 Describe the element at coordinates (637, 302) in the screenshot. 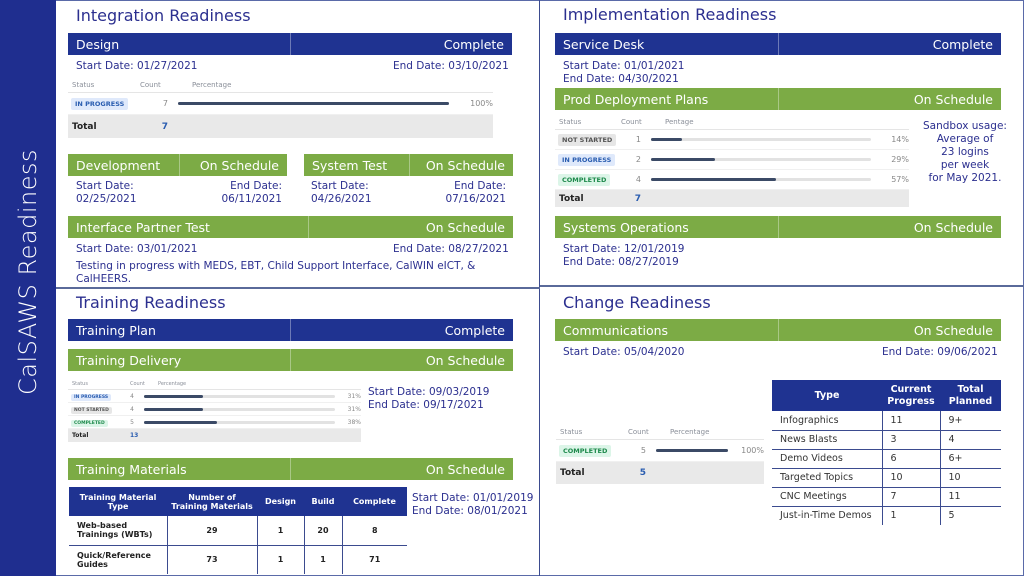

I see `change-readiness-title: Change Readiness` at that location.